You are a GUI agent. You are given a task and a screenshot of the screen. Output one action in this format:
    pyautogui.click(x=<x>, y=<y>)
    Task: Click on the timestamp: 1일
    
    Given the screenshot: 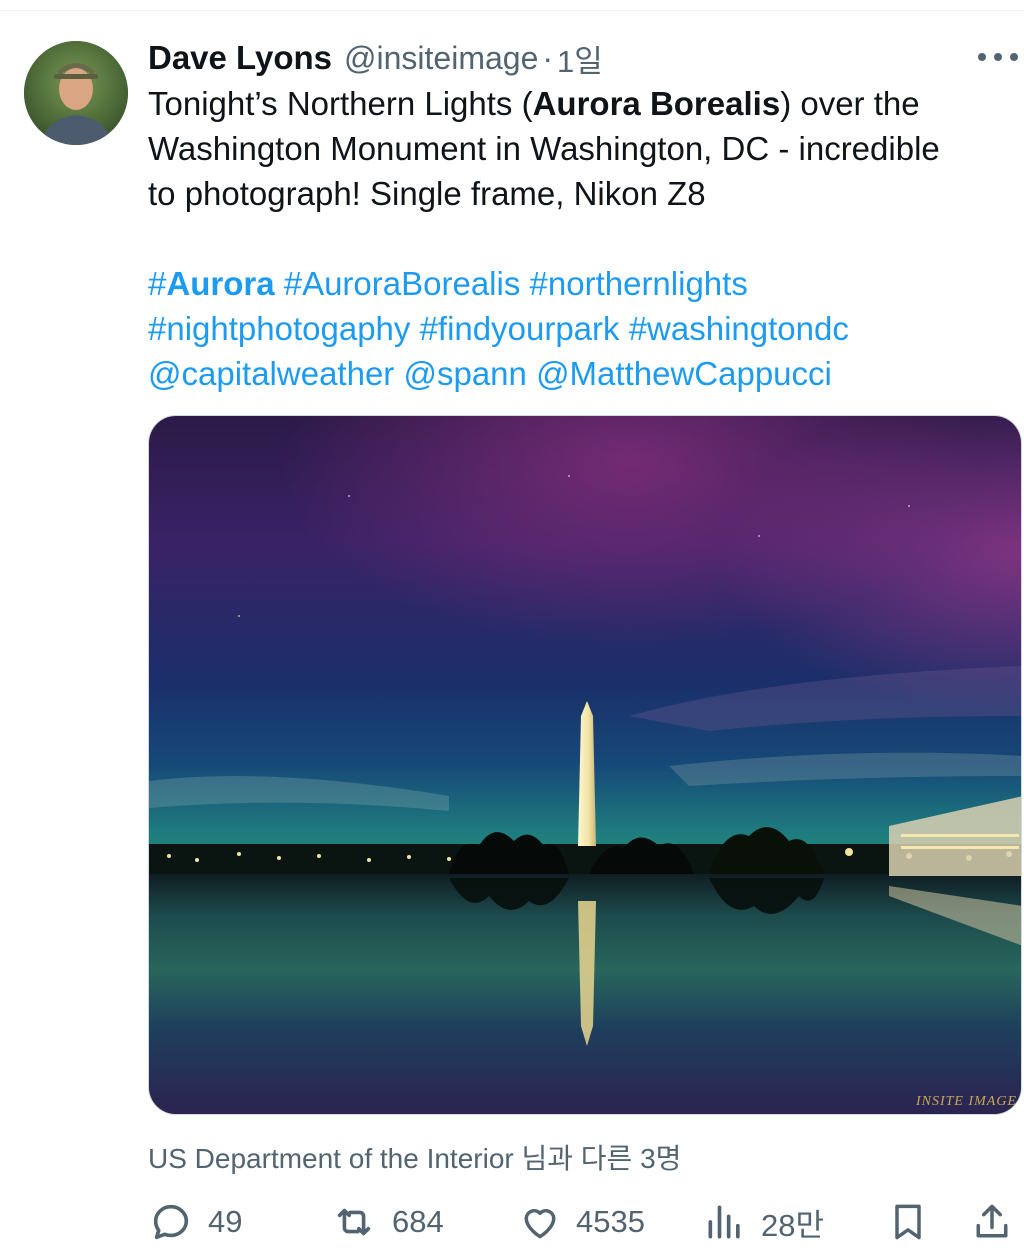 What is the action you would take?
    pyautogui.click(x=580, y=58)
    